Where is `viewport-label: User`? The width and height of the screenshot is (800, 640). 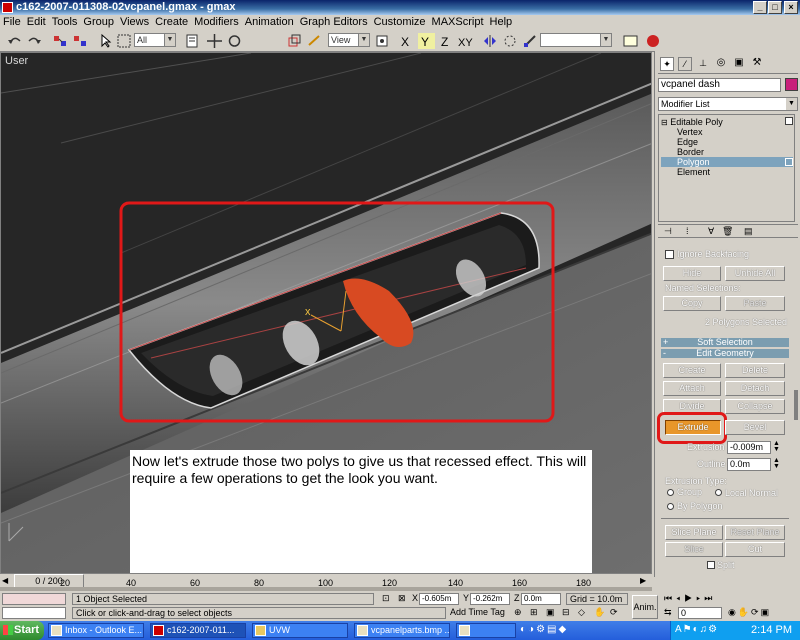
viewport-label: User is located at coordinates (16, 61).